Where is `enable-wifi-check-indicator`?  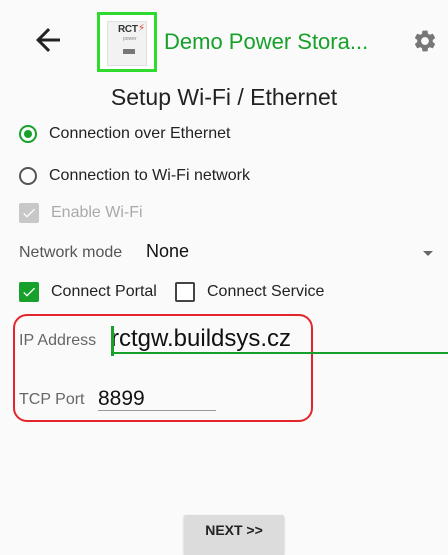
enable-wifi-check-indicator is located at coordinates (29, 213).